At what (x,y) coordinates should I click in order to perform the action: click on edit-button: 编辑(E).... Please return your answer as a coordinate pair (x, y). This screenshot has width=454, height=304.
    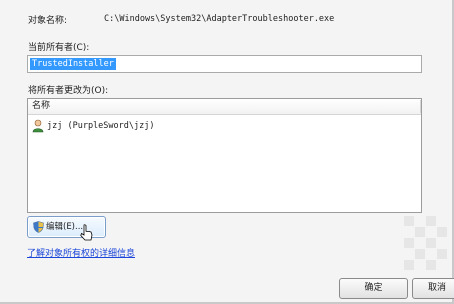
    Looking at the image, I should click on (66, 227).